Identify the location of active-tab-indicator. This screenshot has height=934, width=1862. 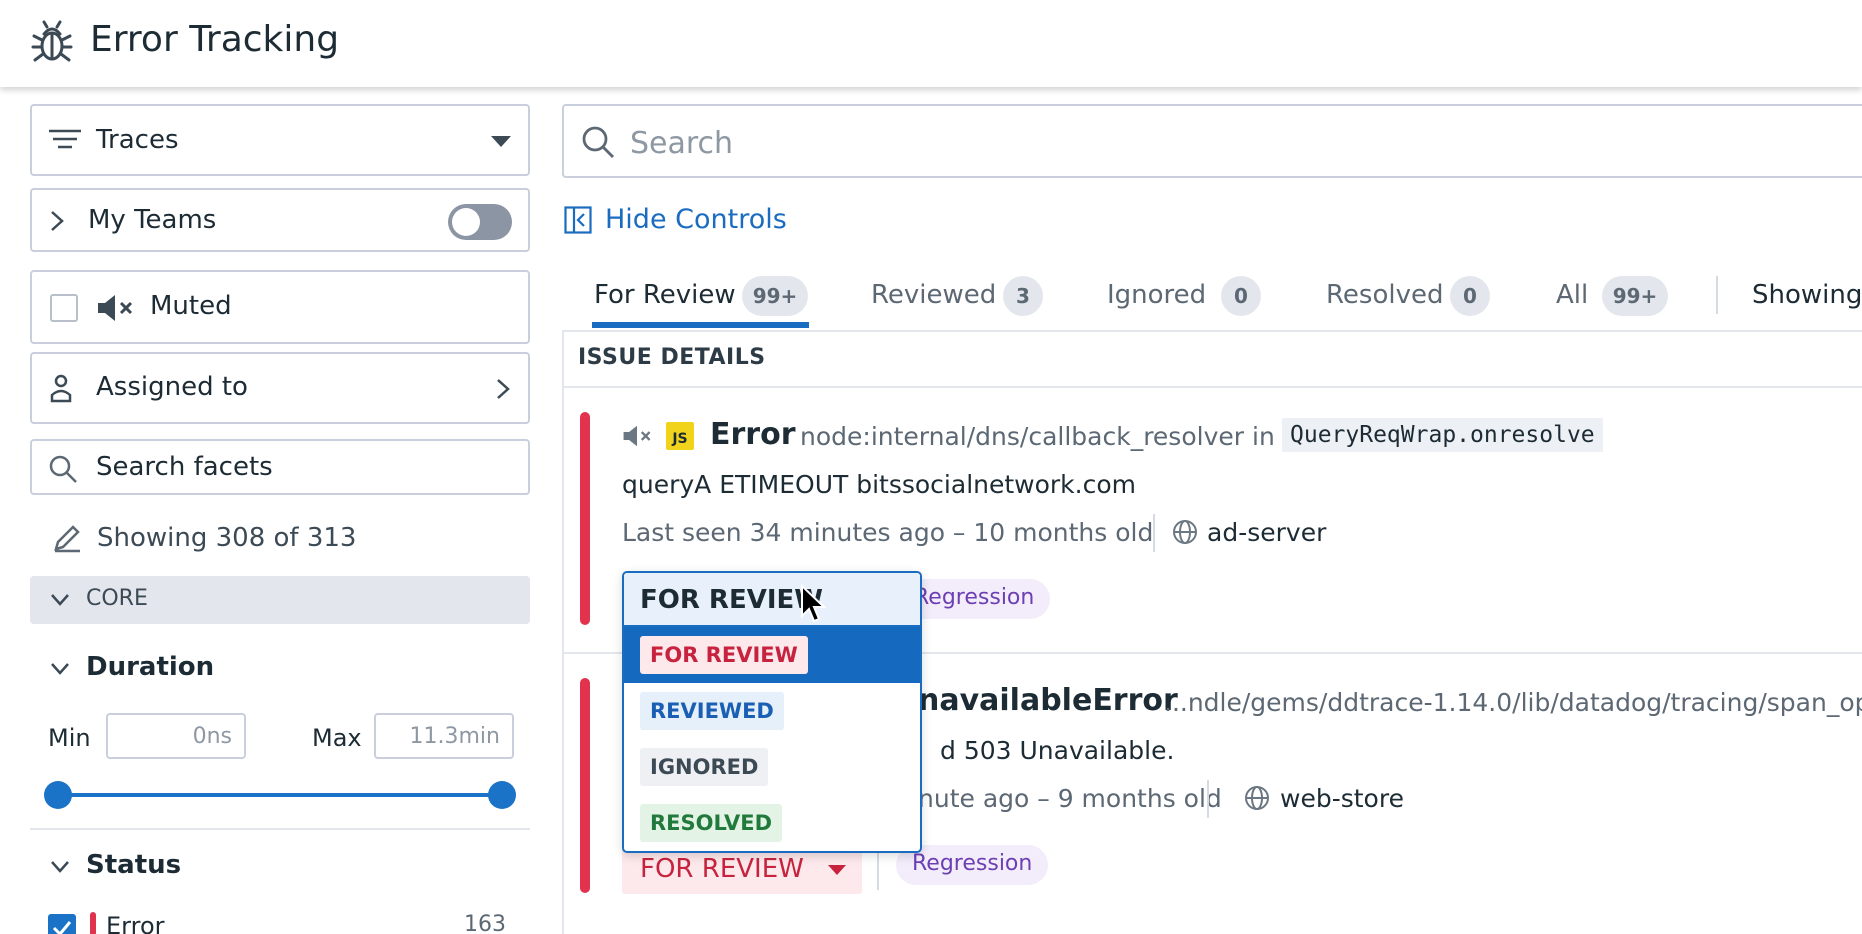
(700, 325).